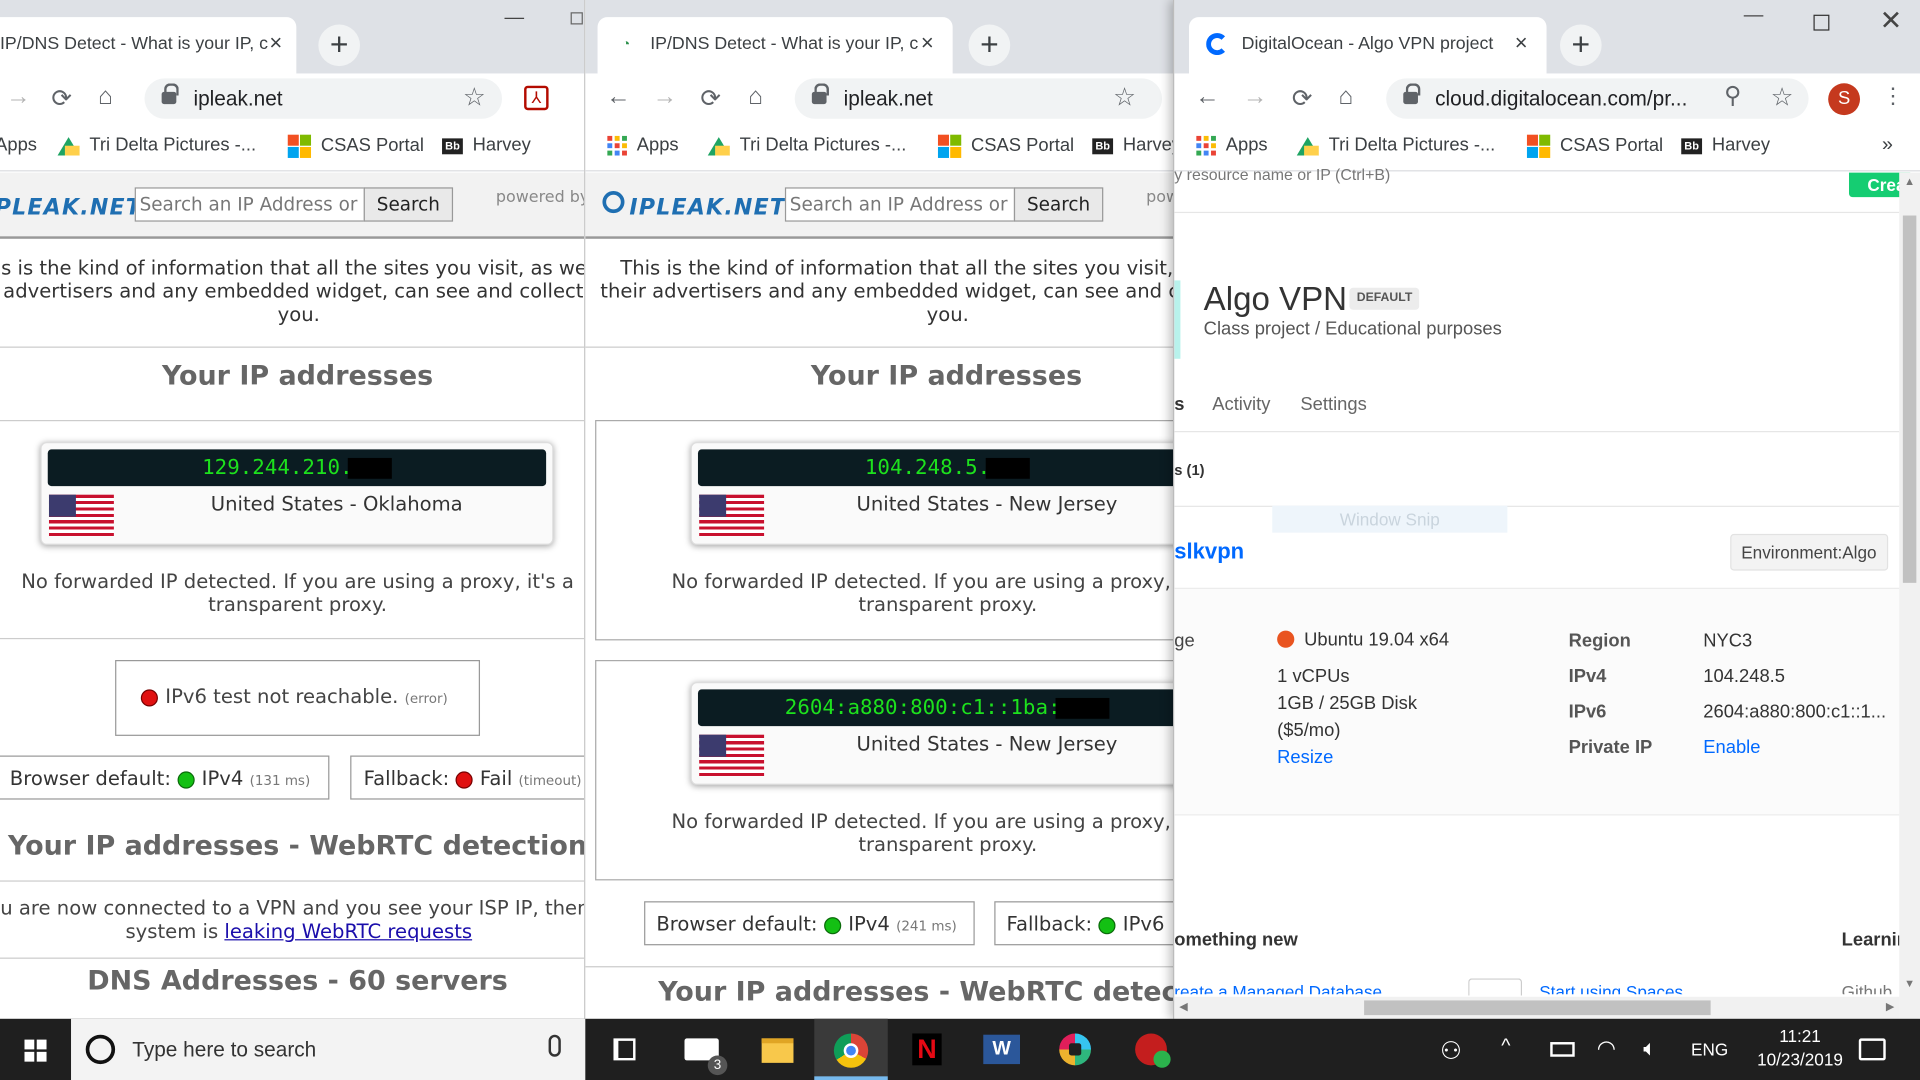 The height and width of the screenshot is (1080, 1920). Describe the element at coordinates (1887, 146) in the screenshot. I see `bookmarks-overflow-icon: »` at that location.